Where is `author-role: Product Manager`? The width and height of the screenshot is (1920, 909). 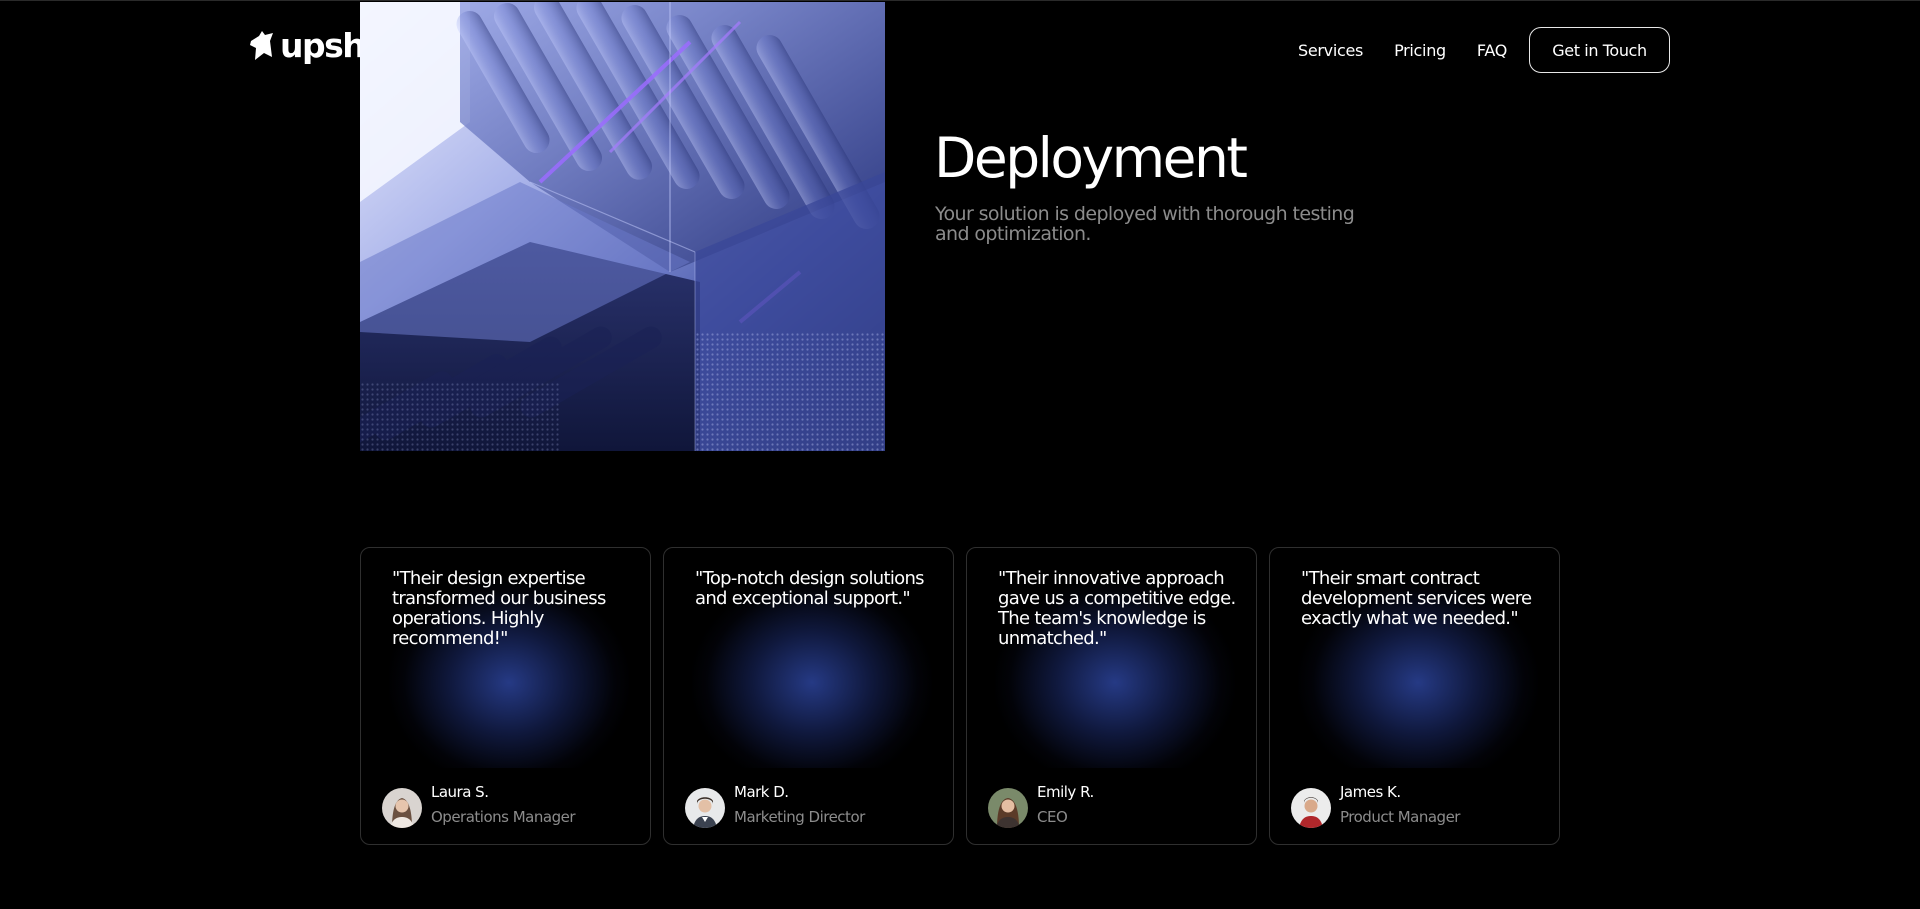
author-role: Product Manager is located at coordinates (1400, 817).